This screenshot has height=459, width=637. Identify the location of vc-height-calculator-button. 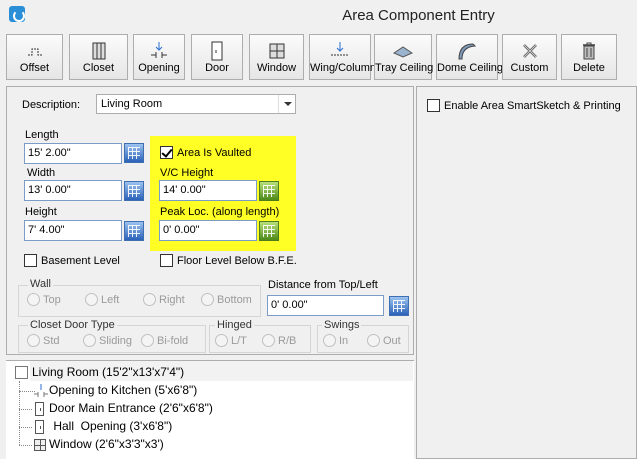
(269, 191).